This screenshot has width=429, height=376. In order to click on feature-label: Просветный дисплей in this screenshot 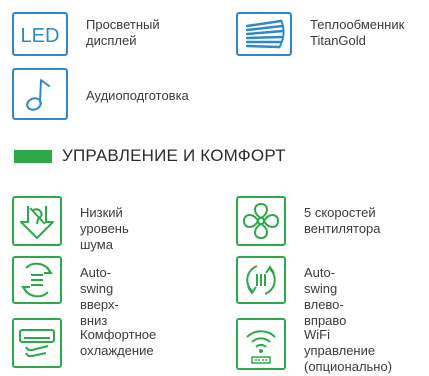, I will do `click(123, 32)`.